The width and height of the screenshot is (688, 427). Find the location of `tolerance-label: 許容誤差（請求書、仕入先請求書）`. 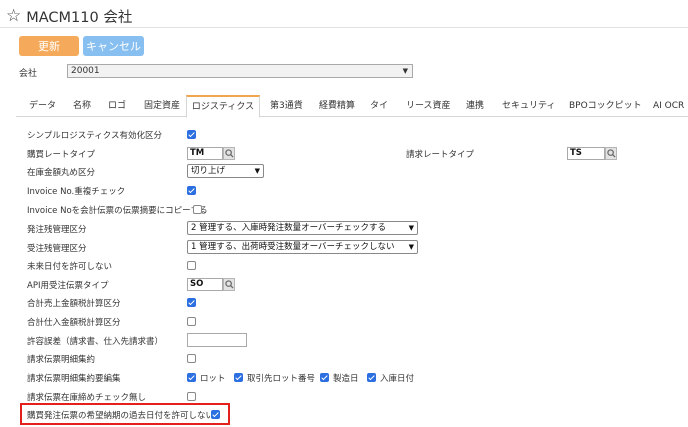

tolerance-label: 許容誤差（請求書、仕入先請求書） is located at coordinates (95, 342).